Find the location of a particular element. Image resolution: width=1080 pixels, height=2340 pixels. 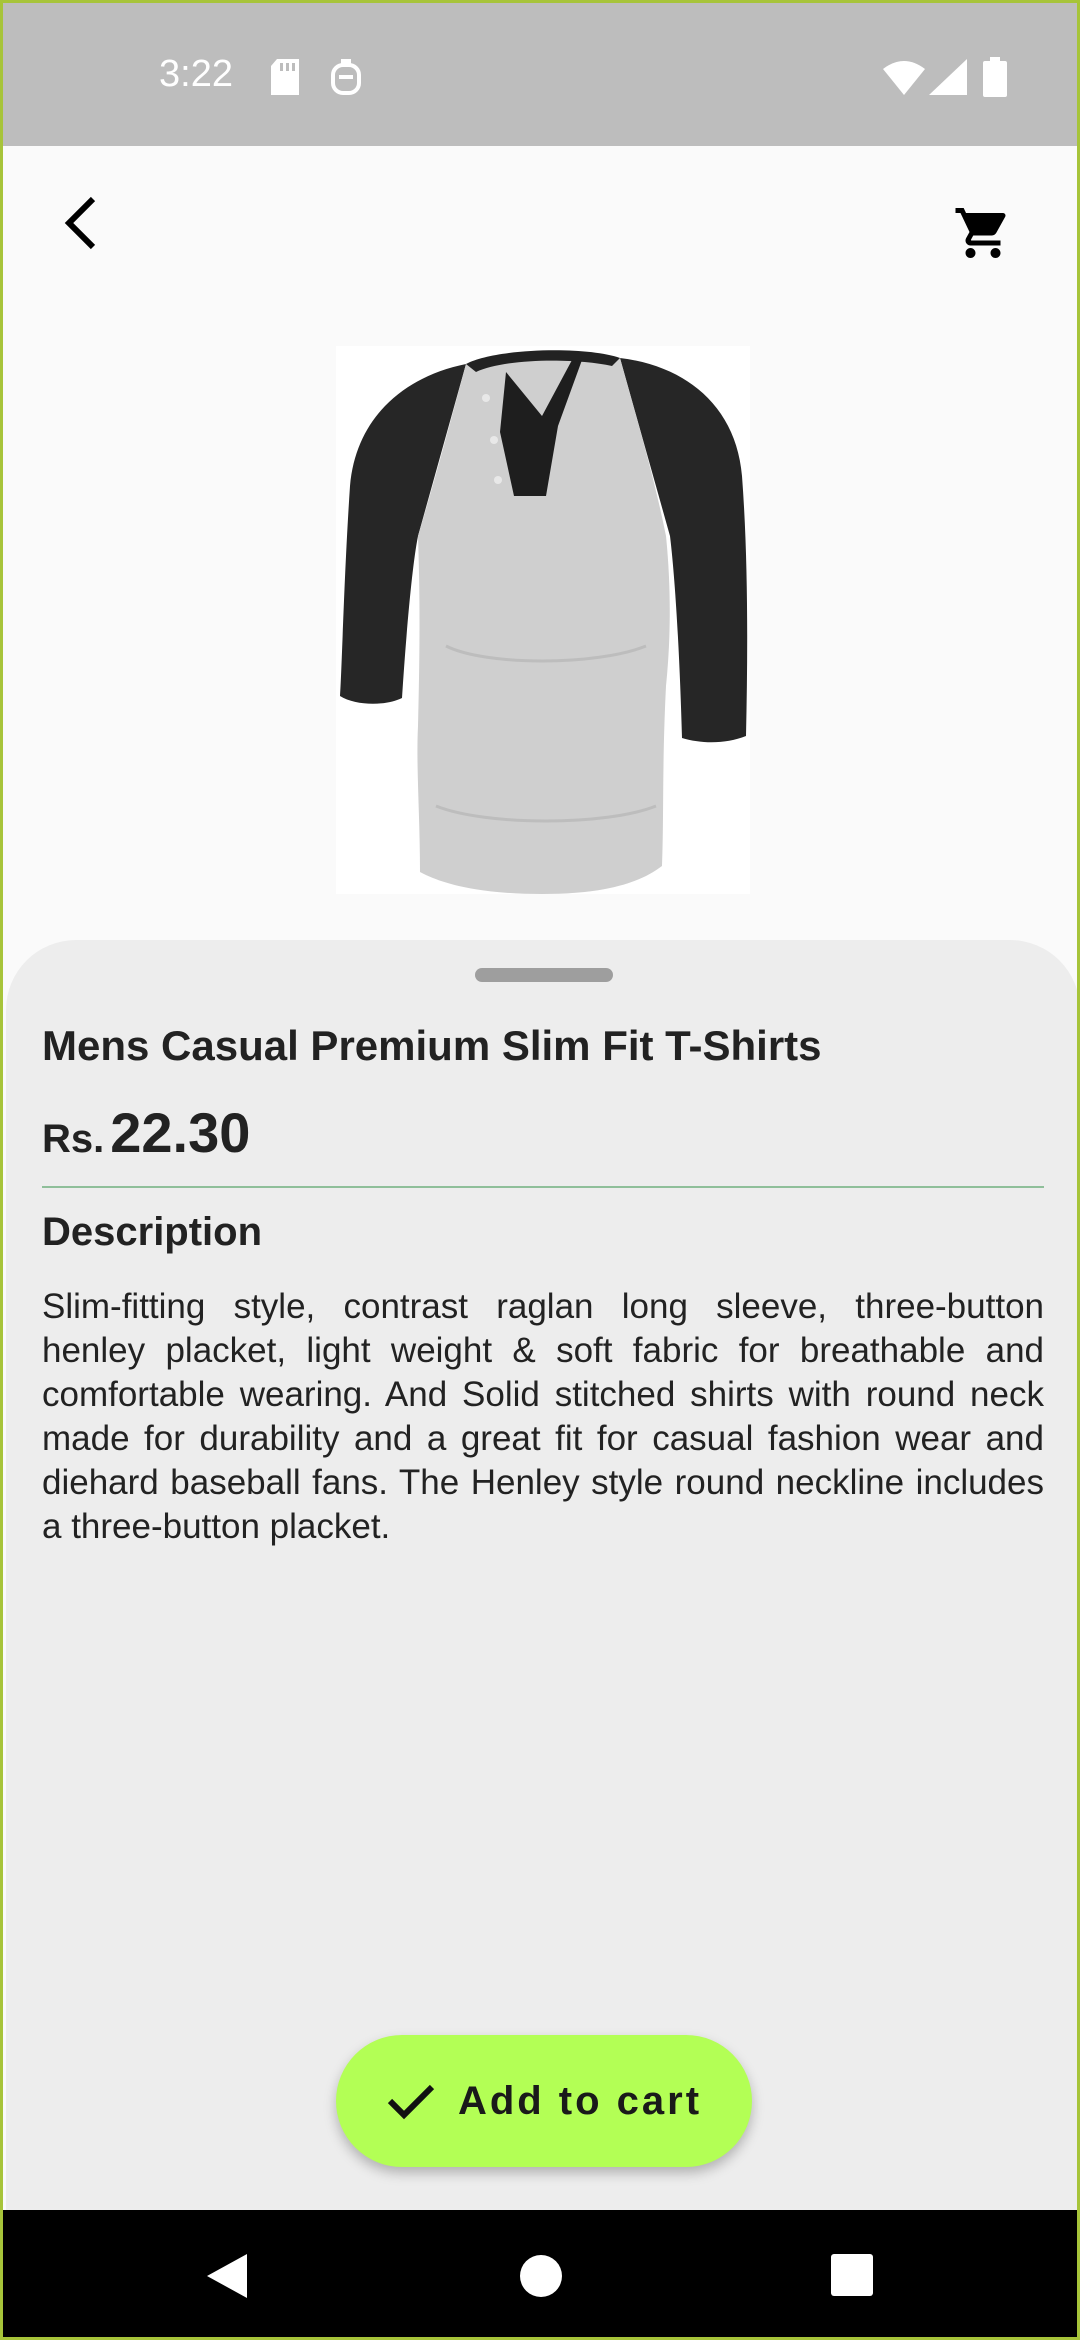

status-bar: 3:22 is located at coordinates (540, 74).